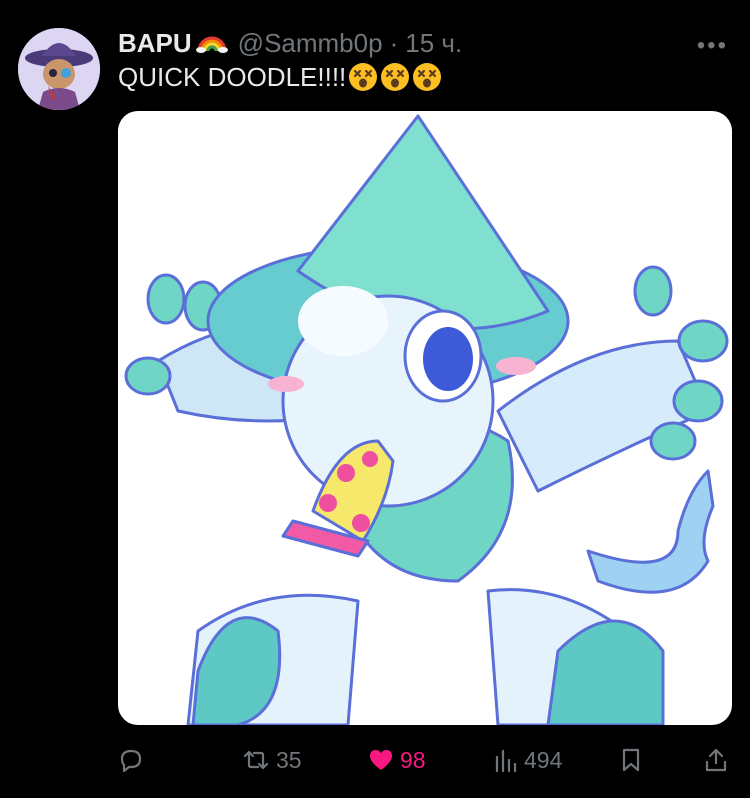  What do you see at coordinates (256, 760) in the screenshot?
I see `retweet-icon` at bounding box center [256, 760].